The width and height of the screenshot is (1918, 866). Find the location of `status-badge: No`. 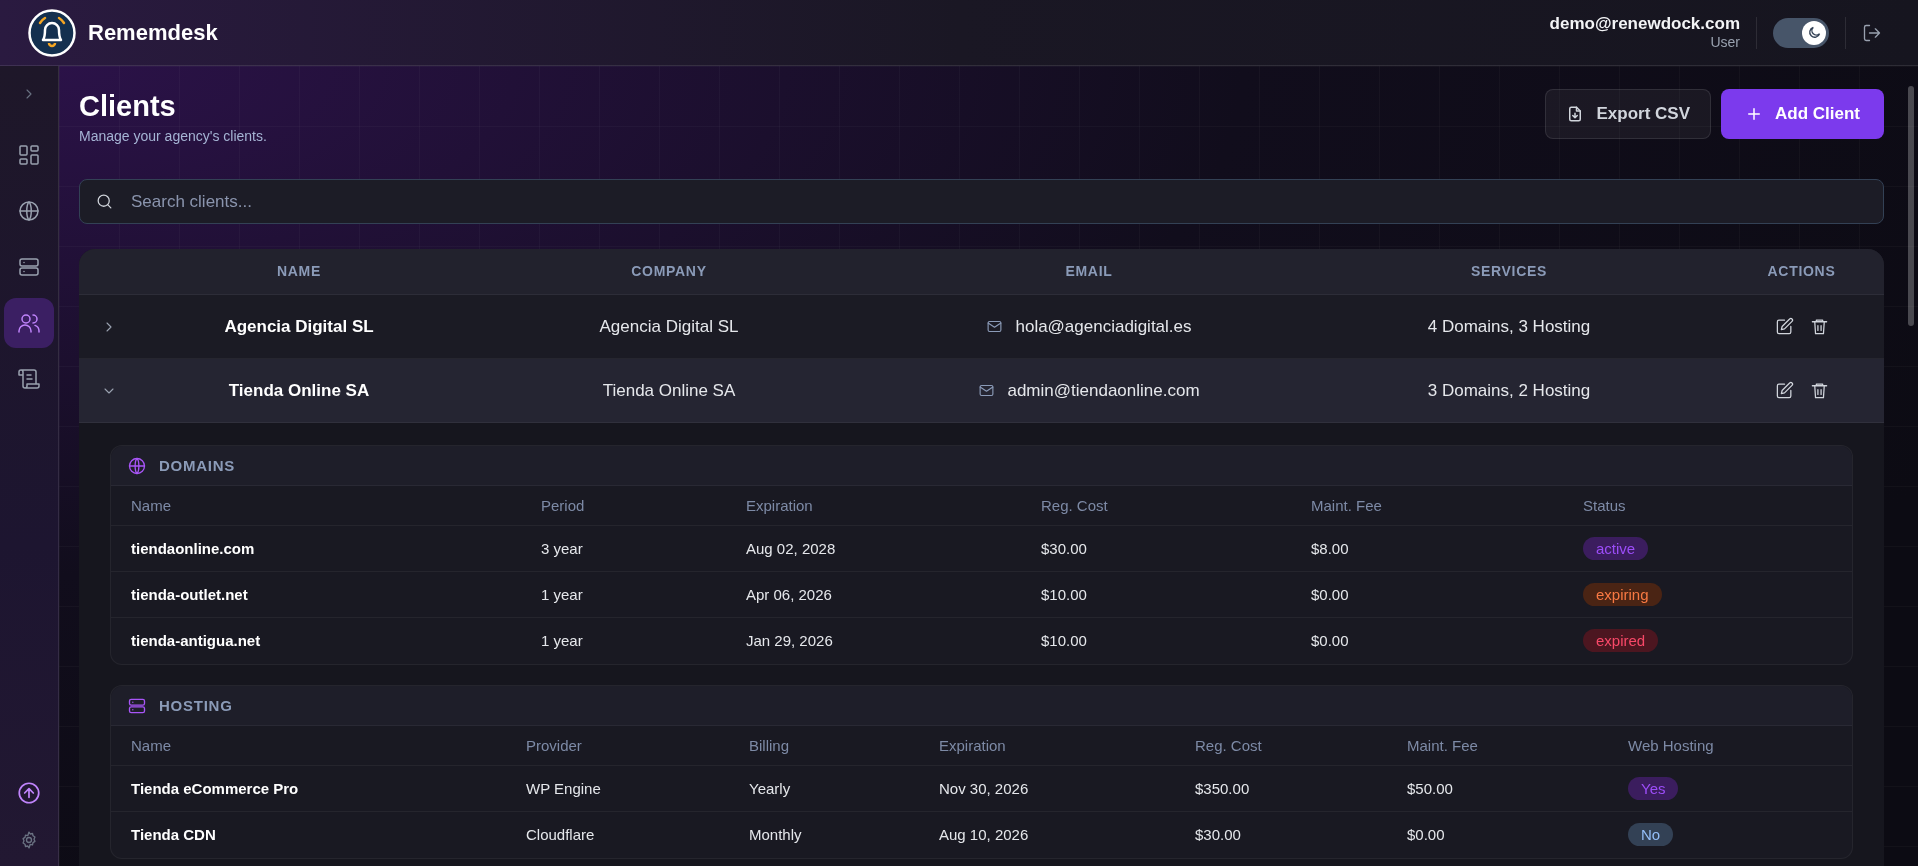

status-badge: No is located at coordinates (1651, 835).